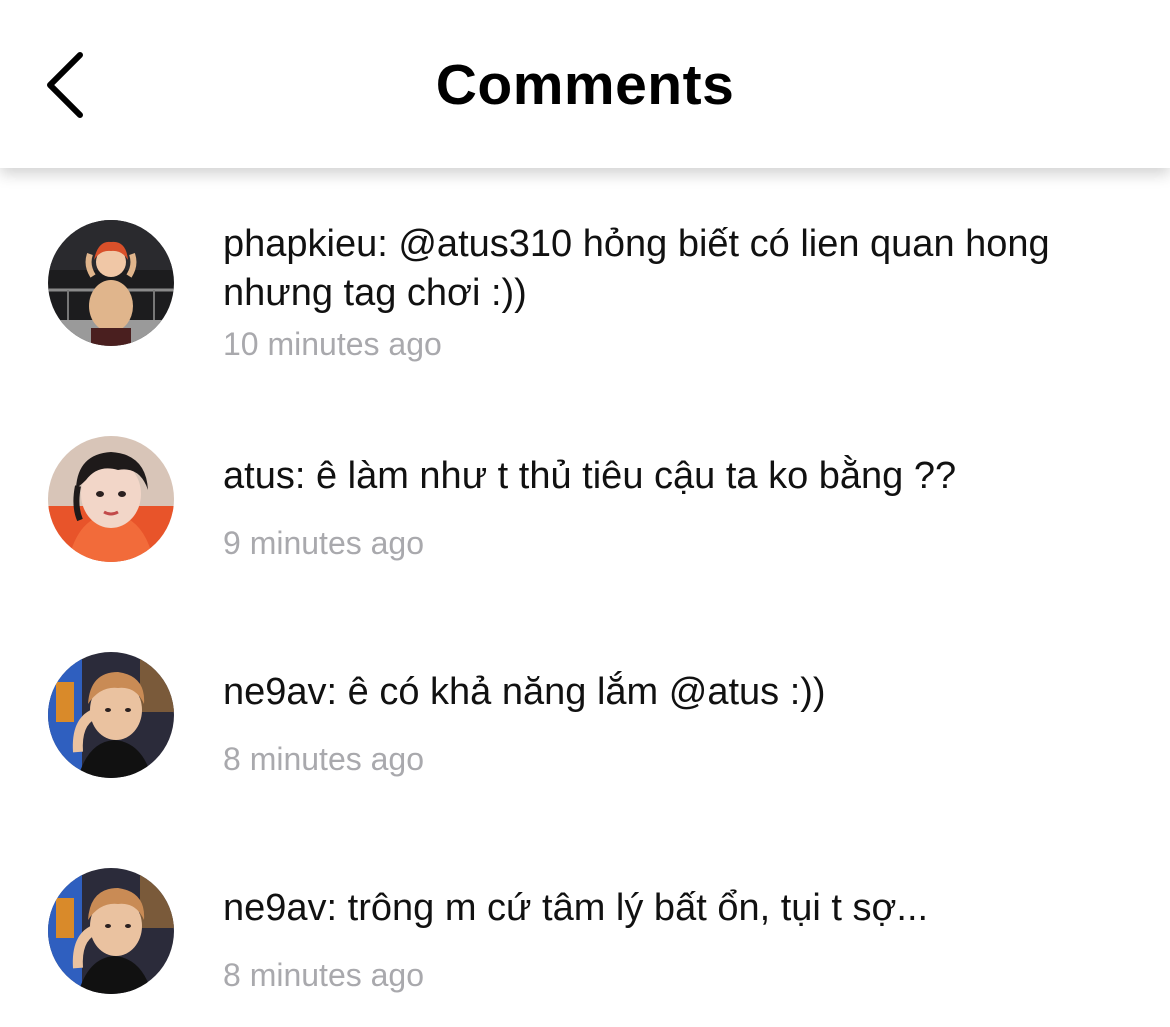  What do you see at coordinates (332, 344) in the screenshot?
I see `comment-timestamp: 10 minutes ago` at bounding box center [332, 344].